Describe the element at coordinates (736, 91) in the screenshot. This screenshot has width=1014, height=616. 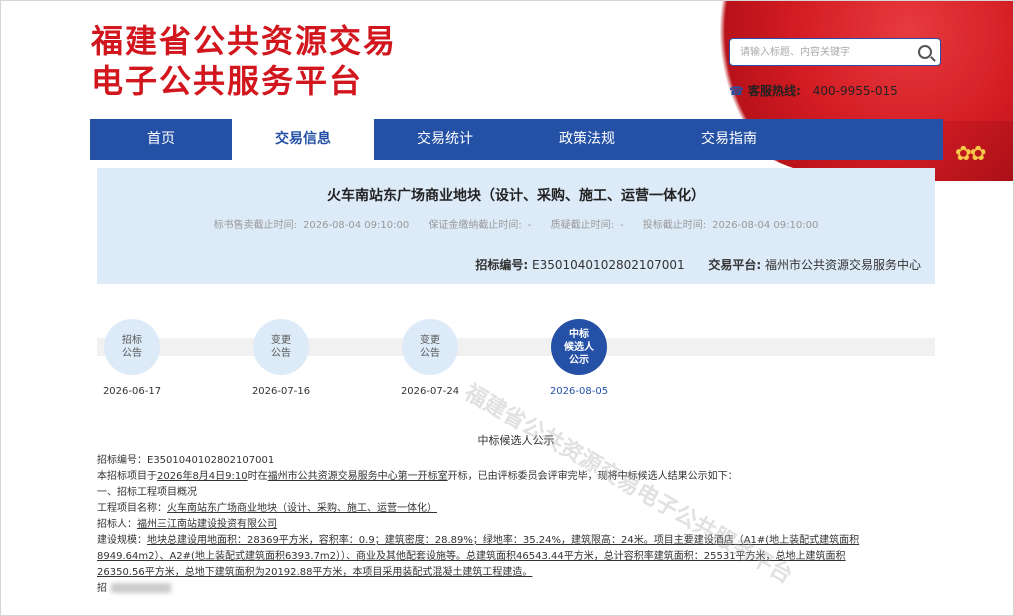
I see `phone-icon: ☎` at that location.